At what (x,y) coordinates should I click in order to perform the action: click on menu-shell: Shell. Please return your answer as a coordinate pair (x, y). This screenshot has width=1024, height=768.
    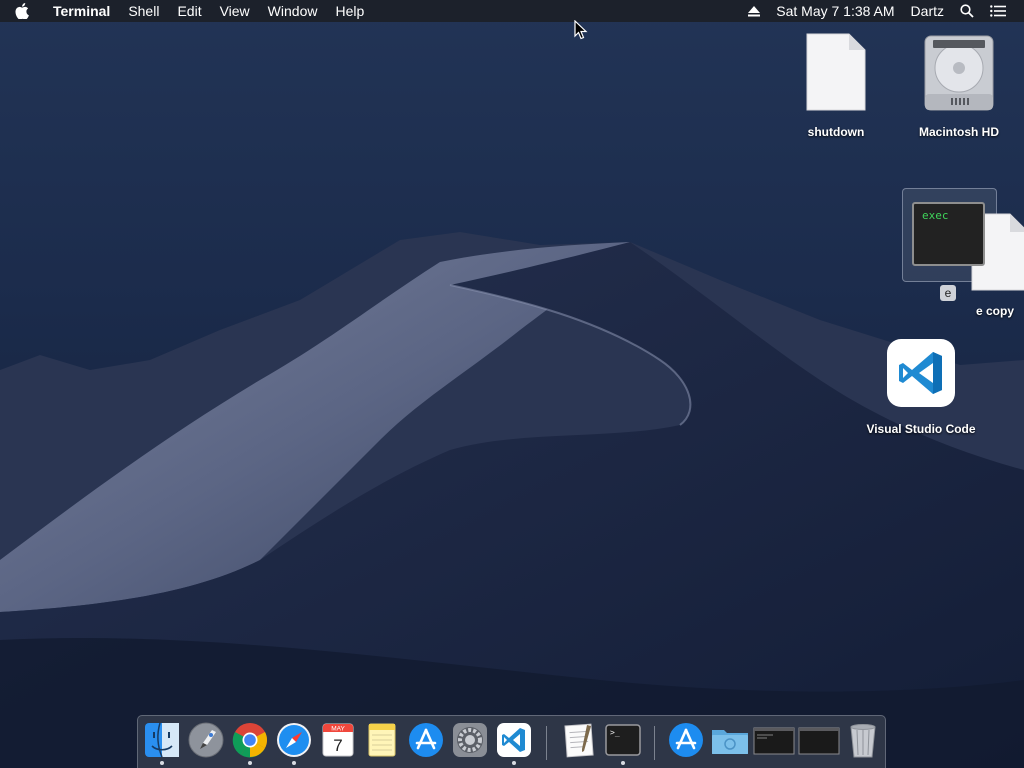
    Looking at the image, I should click on (143, 11).